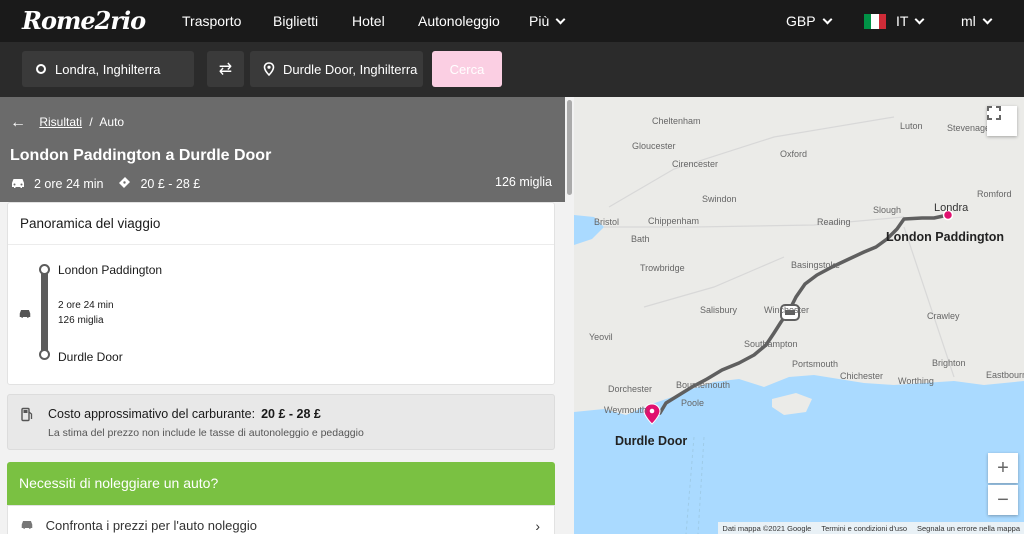 The height and width of the screenshot is (534, 1024). I want to click on map-town: Poole, so click(693, 403).